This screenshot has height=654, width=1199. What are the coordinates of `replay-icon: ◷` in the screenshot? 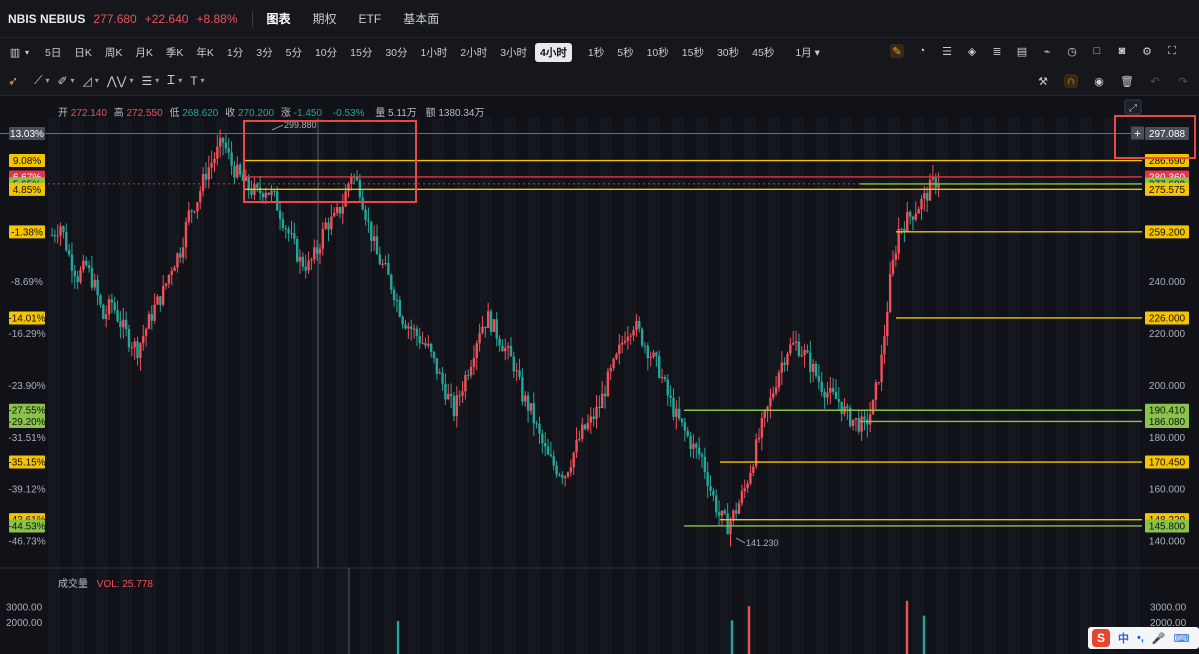 It's located at (1072, 51).